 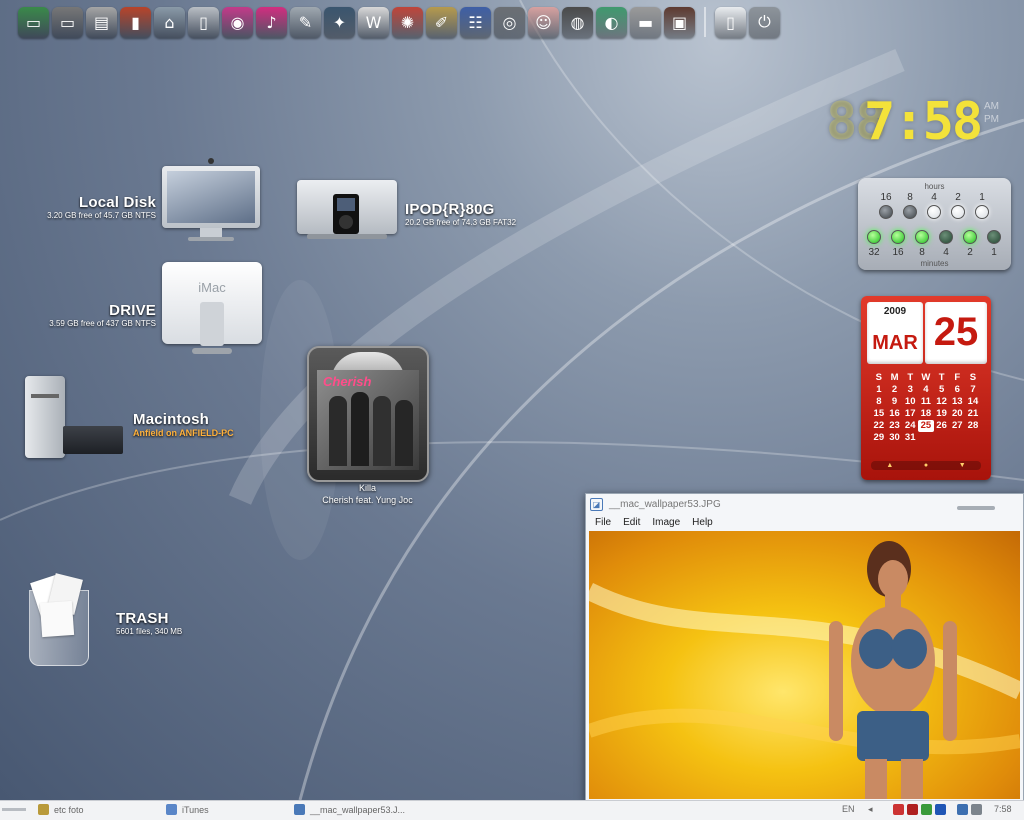 What do you see at coordinates (101, 22) in the screenshot?
I see `printer-icon: ▤` at bounding box center [101, 22].